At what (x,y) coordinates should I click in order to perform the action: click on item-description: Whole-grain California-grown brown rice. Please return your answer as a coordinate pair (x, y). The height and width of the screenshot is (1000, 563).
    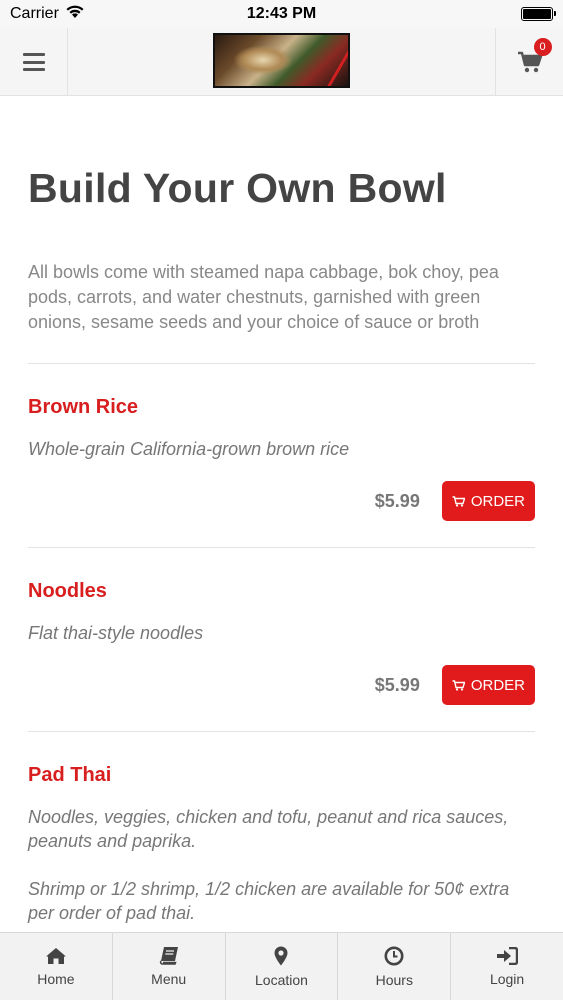
    Looking at the image, I should click on (189, 449).